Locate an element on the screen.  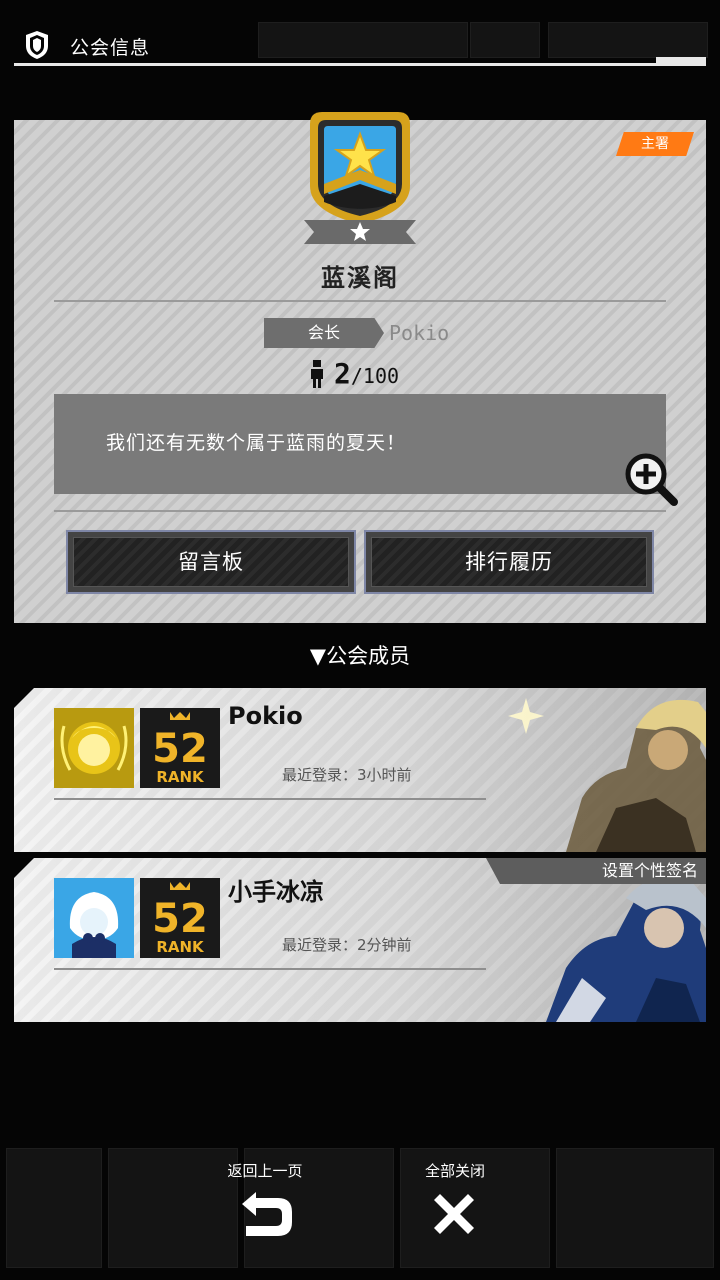
member-card: 设置个性签名 52 RANK 小手冰凉 最近登录：2分钟前 is located at coordinates (360, 940).